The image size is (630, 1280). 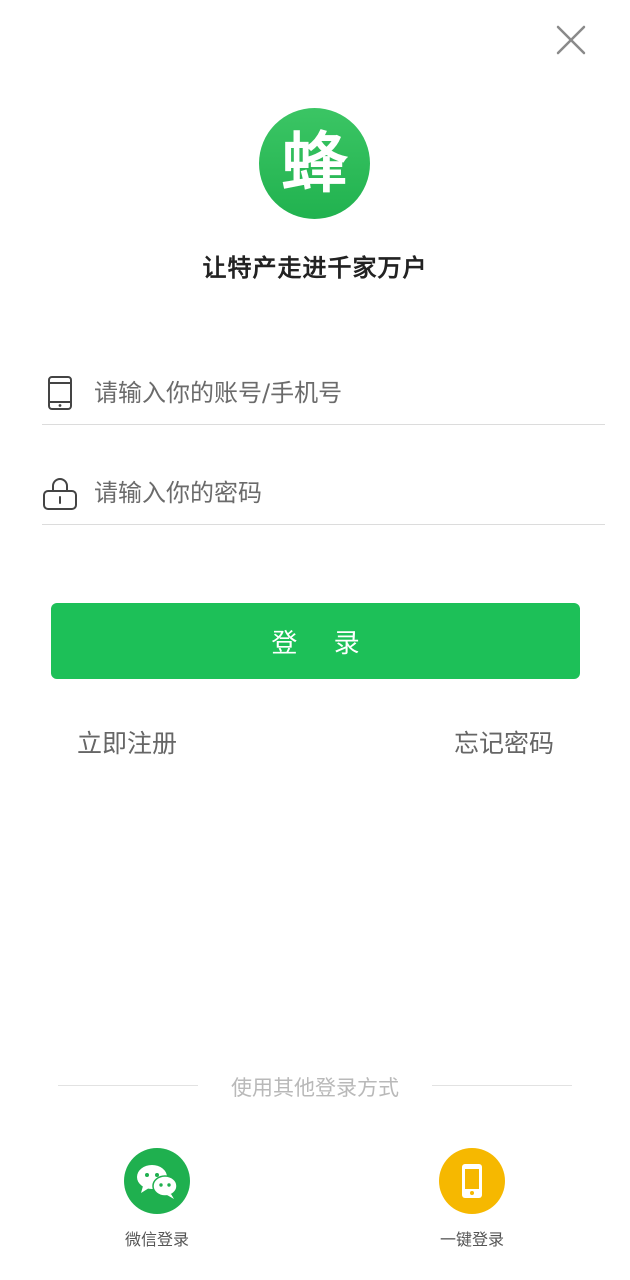 I want to click on onekey-login-button: 一键登录, so click(x=472, y=1199).